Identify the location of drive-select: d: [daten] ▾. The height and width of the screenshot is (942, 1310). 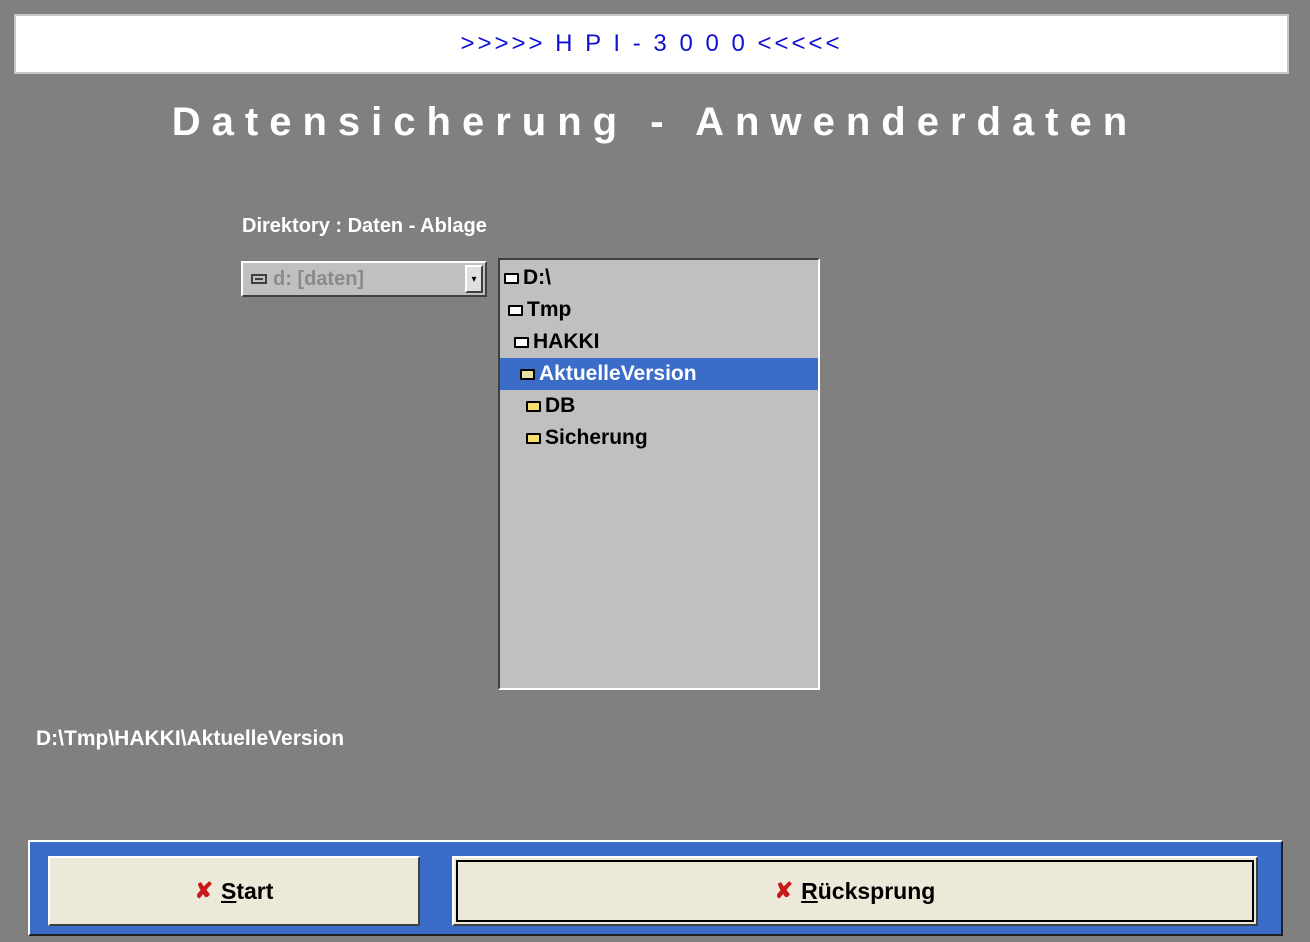
(364, 279).